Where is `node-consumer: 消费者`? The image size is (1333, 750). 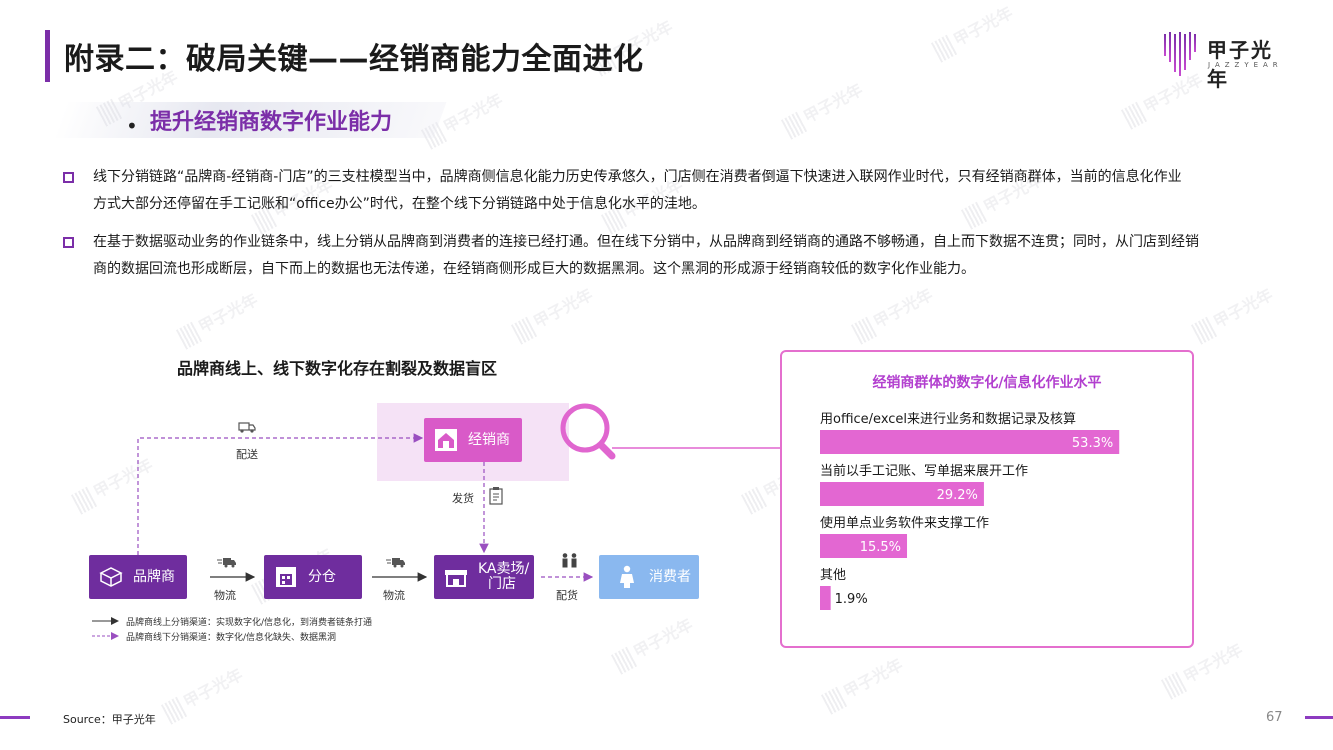 node-consumer: 消费者 is located at coordinates (649, 577).